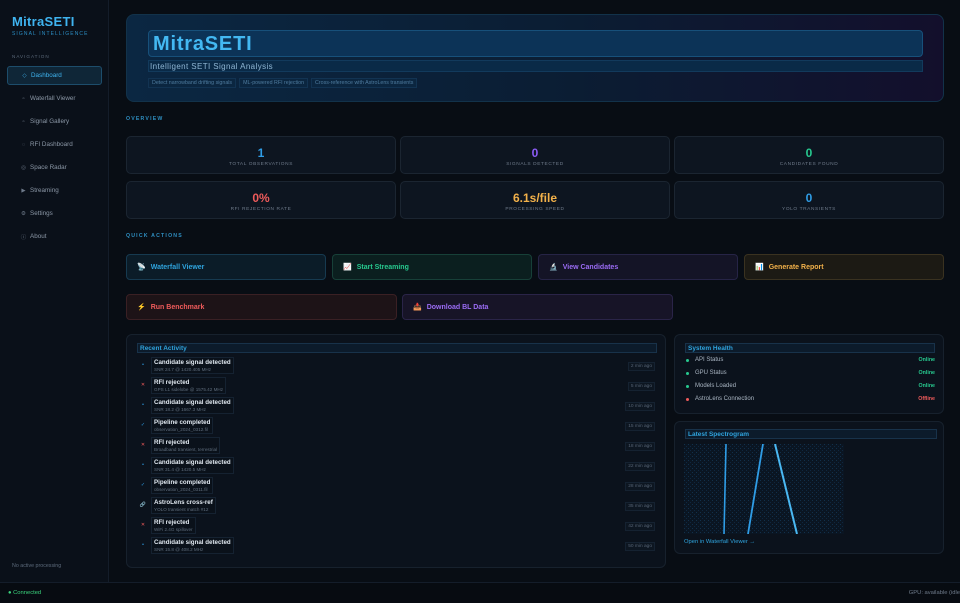 This screenshot has height=603, width=960. Describe the element at coordinates (764, 489) in the screenshot. I see `spectrogram-image` at that location.